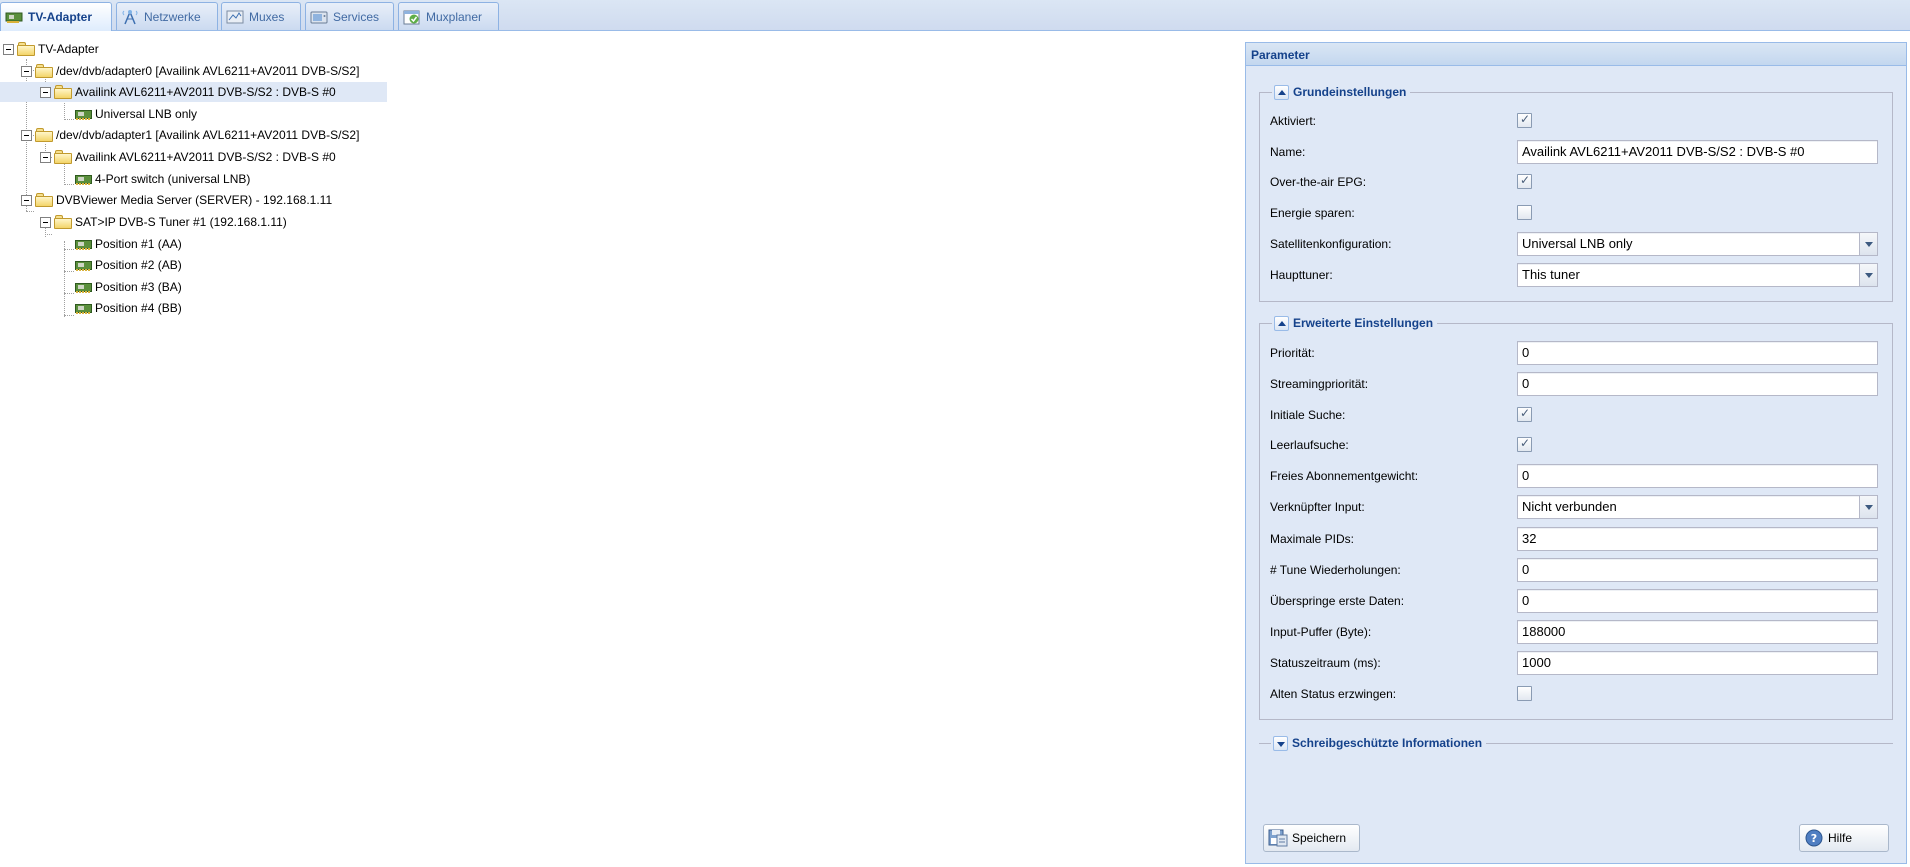 Image resolution: width=1910 pixels, height=867 pixels. I want to click on services-icon, so click(319, 17).